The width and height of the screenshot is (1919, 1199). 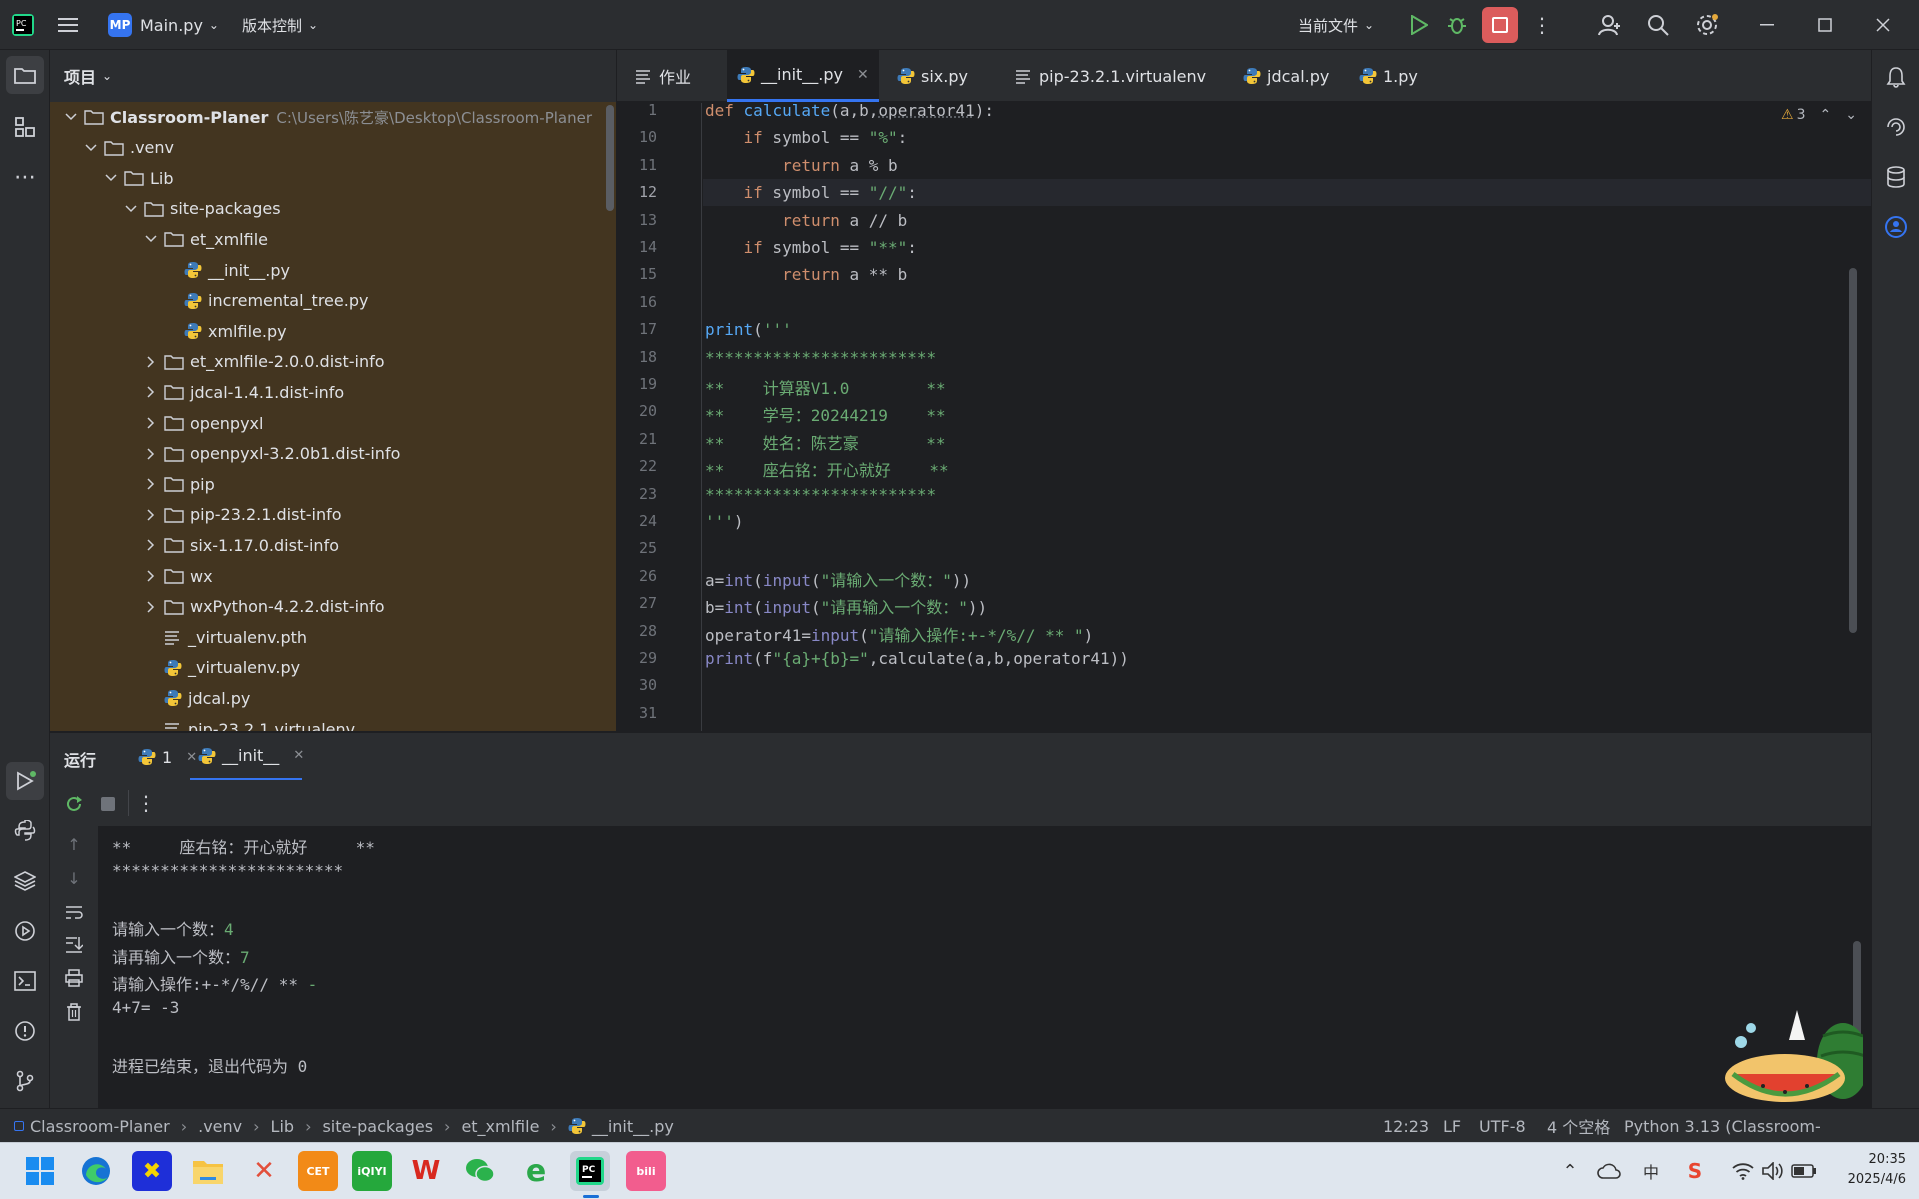 What do you see at coordinates (243, 392) in the screenshot?
I see `tree-item: jdcal-1.4.1.dist-info` at bounding box center [243, 392].